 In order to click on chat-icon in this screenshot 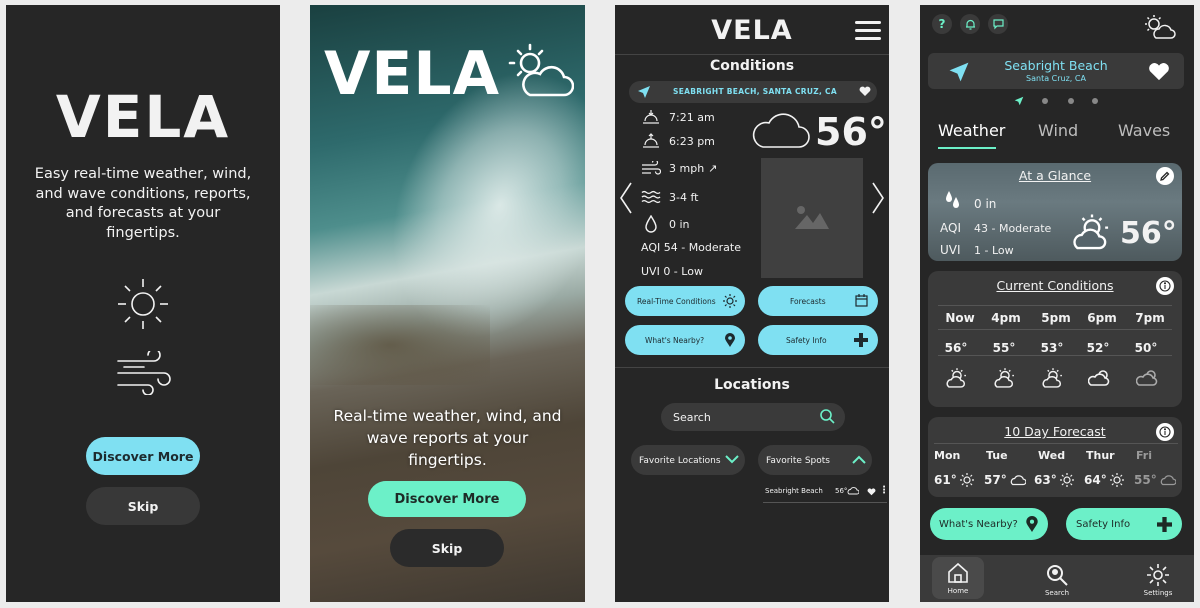, I will do `click(998, 23)`.